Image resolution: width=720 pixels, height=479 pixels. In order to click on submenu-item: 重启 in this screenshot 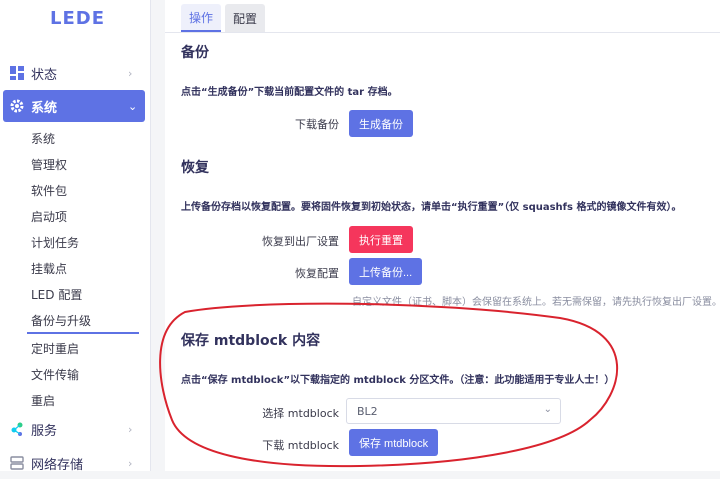, I will do `click(43, 400)`.